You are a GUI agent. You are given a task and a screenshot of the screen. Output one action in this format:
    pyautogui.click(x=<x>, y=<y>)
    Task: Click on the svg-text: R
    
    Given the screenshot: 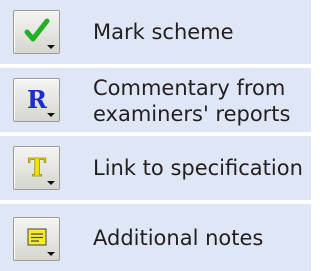 What is the action you would take?
    pyautogui.click(x=37, y=99)
    